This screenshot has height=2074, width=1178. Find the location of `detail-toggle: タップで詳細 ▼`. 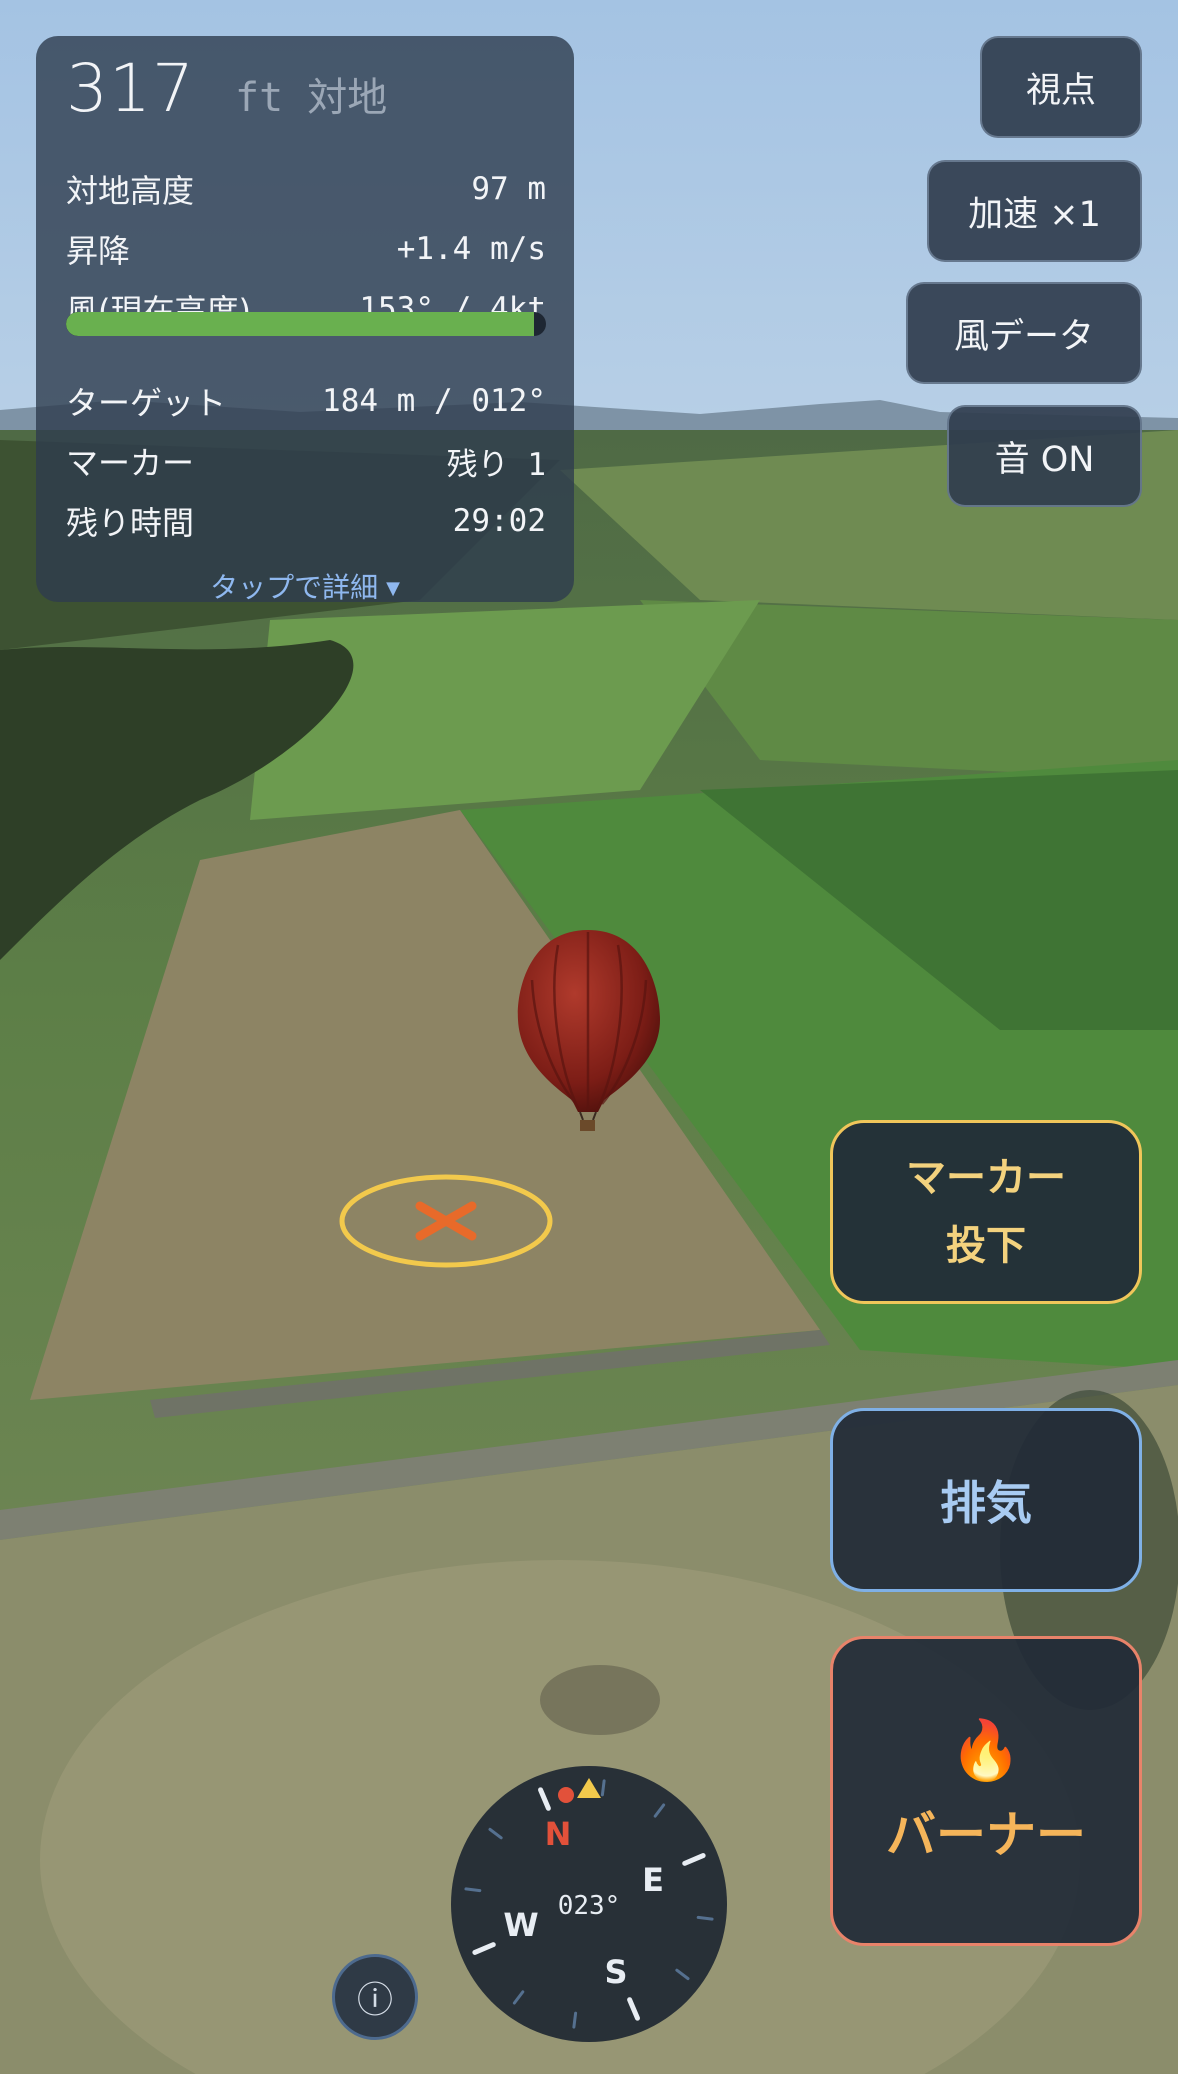

detail-toggle: タップで詳細 ▼ is located at coordinates (305, 586).